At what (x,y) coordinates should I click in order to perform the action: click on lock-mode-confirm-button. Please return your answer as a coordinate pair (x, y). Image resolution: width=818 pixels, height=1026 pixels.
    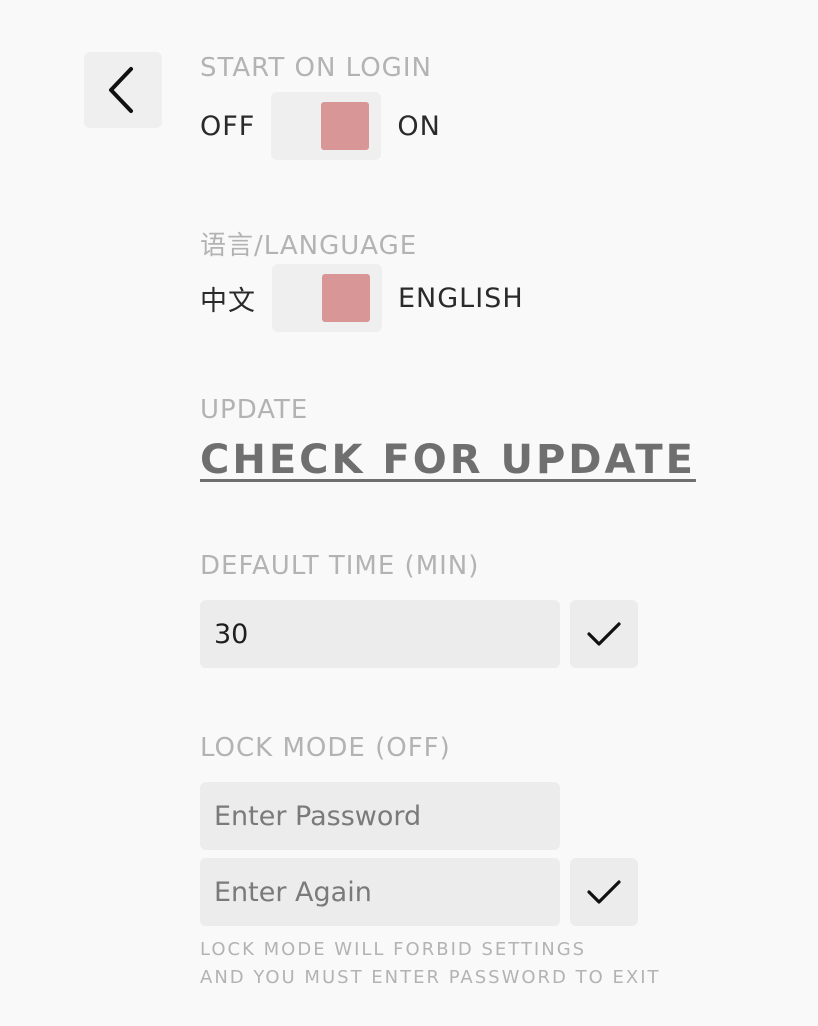
    Looking at the image, I should click on (604, 892).